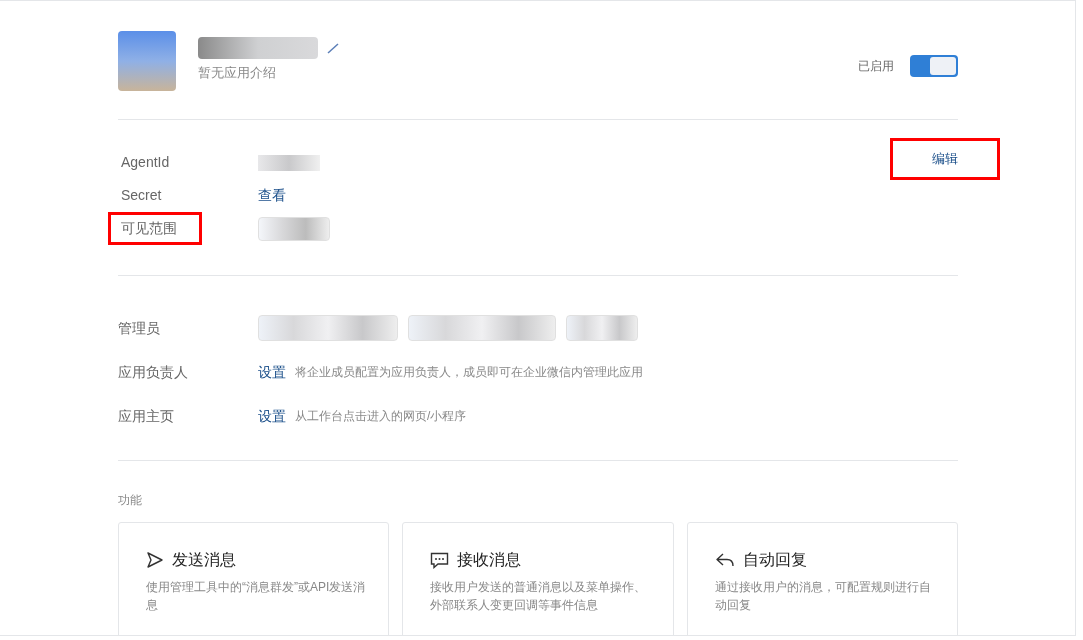 The height and width of the screenshot is (640, 1083). I want to click on field-label: 管理员, so click(139, 328).